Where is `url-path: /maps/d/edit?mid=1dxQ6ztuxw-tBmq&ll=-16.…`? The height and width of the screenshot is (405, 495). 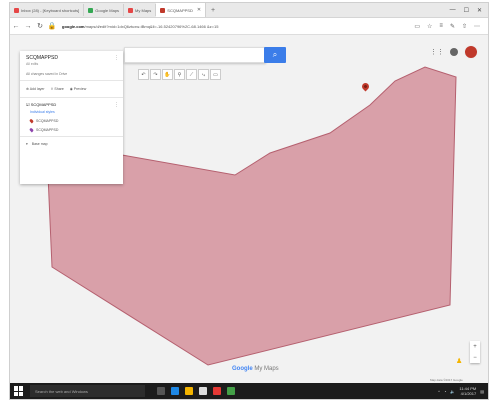
url-path: /maps/d/edit?mid=1dxQ6ztuxw-tBmq&ll=-16.… is located at coordinates (151, 26).